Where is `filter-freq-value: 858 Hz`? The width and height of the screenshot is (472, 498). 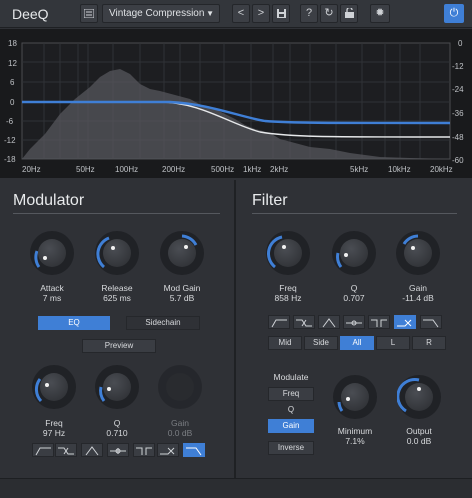
filter-freq-value: 858 Hz is located at coordinates (288, 298).